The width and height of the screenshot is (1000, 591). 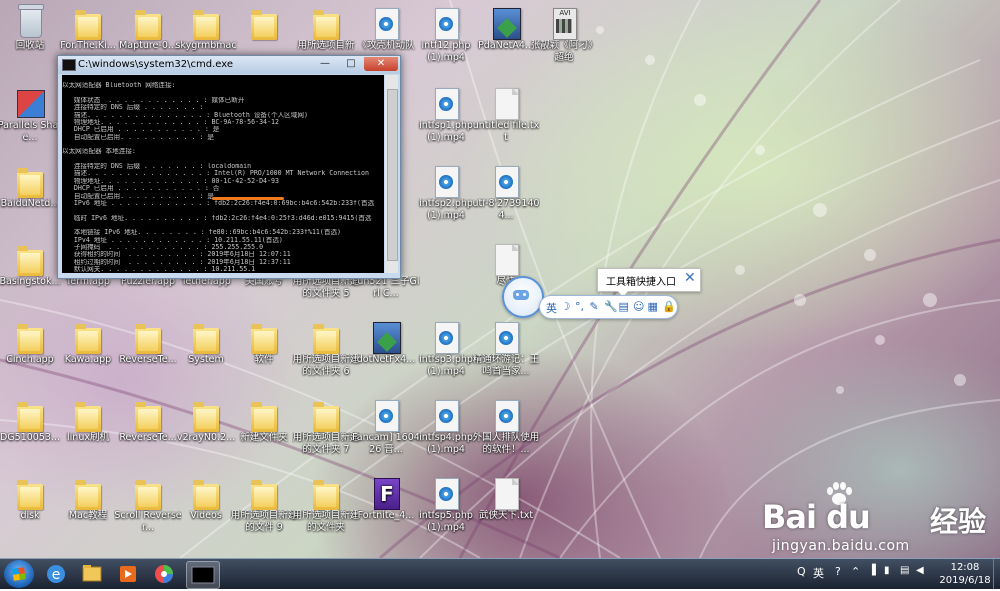 I want to click on desktop-icon: Mac教程, so click(x=88, y=509).